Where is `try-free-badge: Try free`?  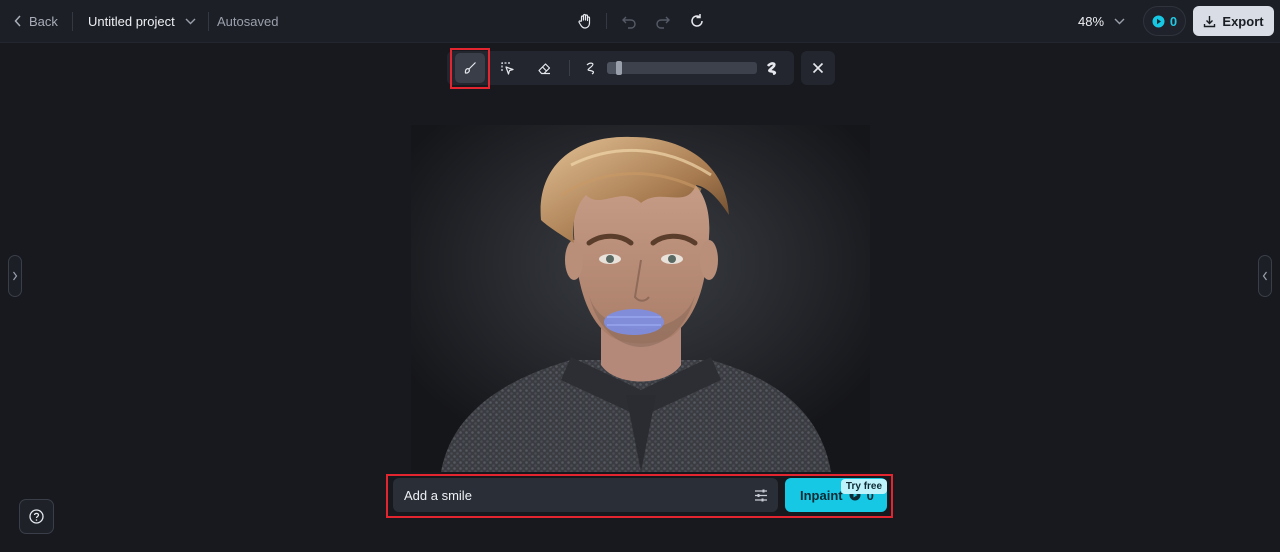 try-free-badge: Try free is located at coordinates (864, 486).